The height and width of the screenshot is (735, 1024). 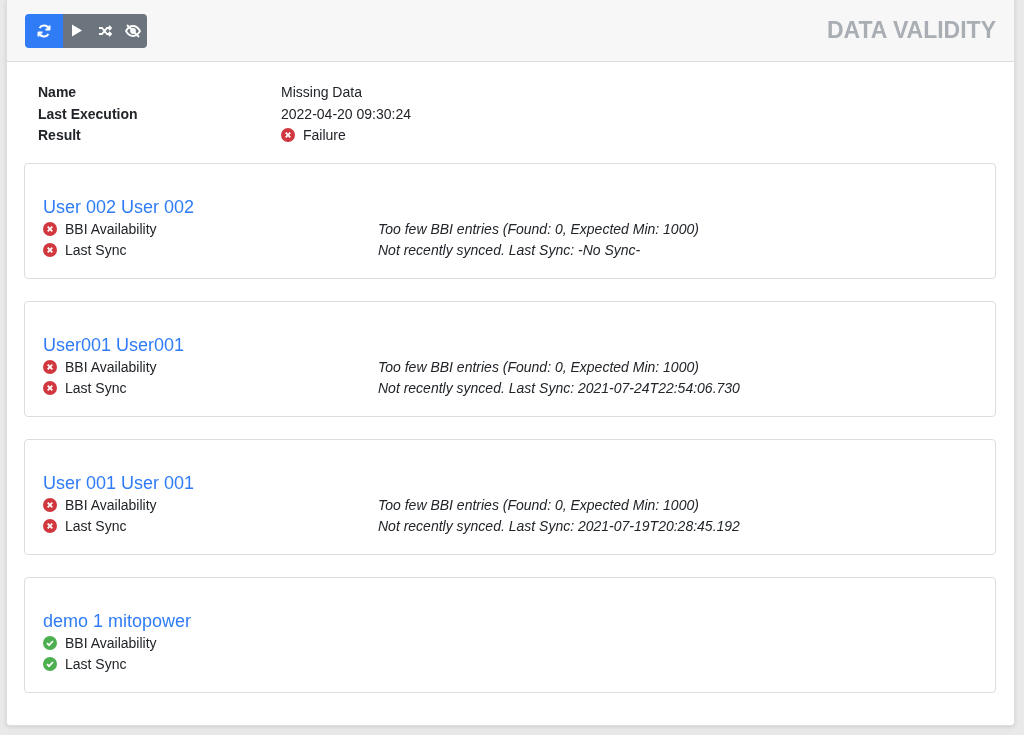 What do you see at coordinates (559, 388) in the screenshot?
I see `check-message: Not recently synced. Last Sync: 2021-07-24T22:54:06.730` at bounding box center [559, 388].